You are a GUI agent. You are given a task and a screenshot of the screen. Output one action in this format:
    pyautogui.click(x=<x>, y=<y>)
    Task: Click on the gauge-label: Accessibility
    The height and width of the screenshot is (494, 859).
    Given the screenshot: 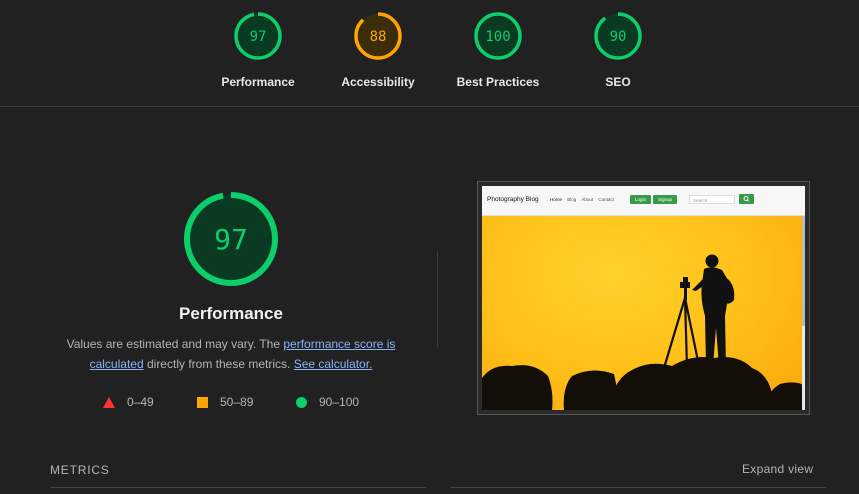 What is the action you would take?
    pyautogui.click(x=378, y=82)
    